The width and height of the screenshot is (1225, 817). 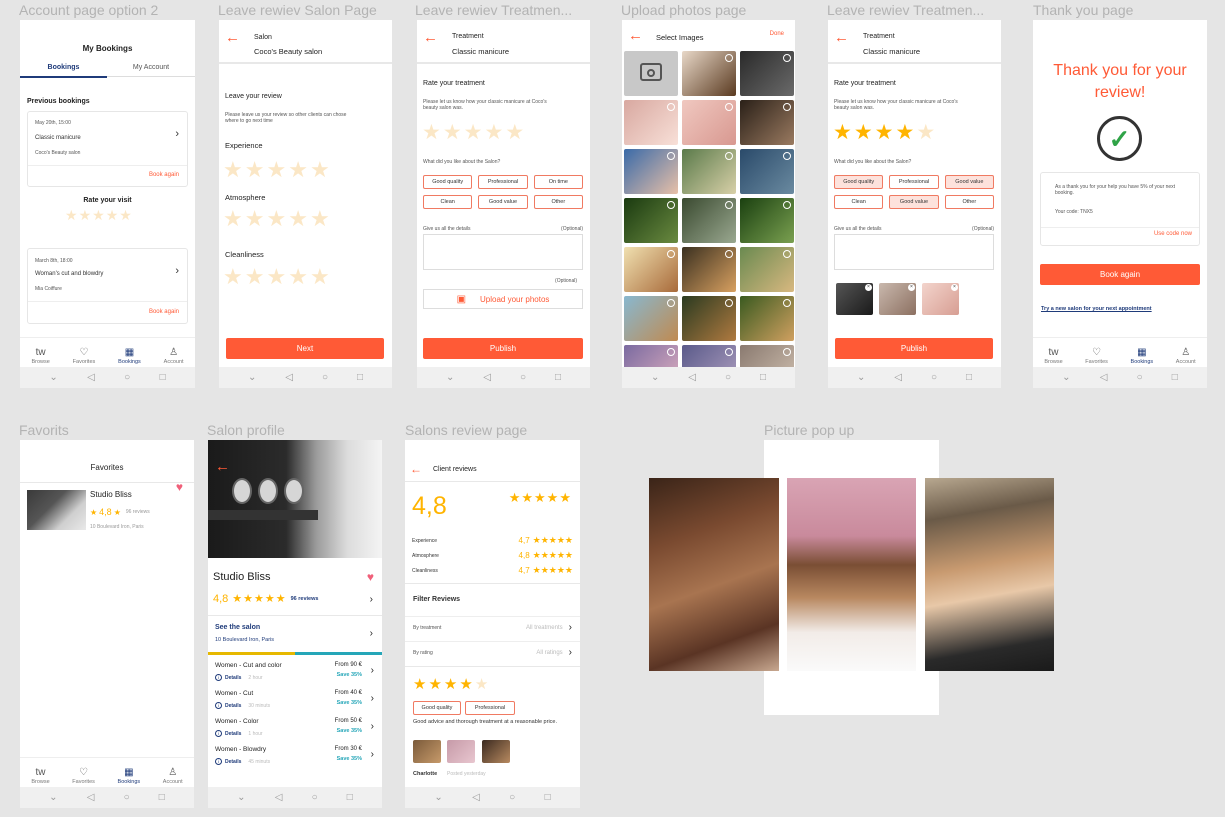 I want to click on done-button: Done, so click(x=777, y=34).